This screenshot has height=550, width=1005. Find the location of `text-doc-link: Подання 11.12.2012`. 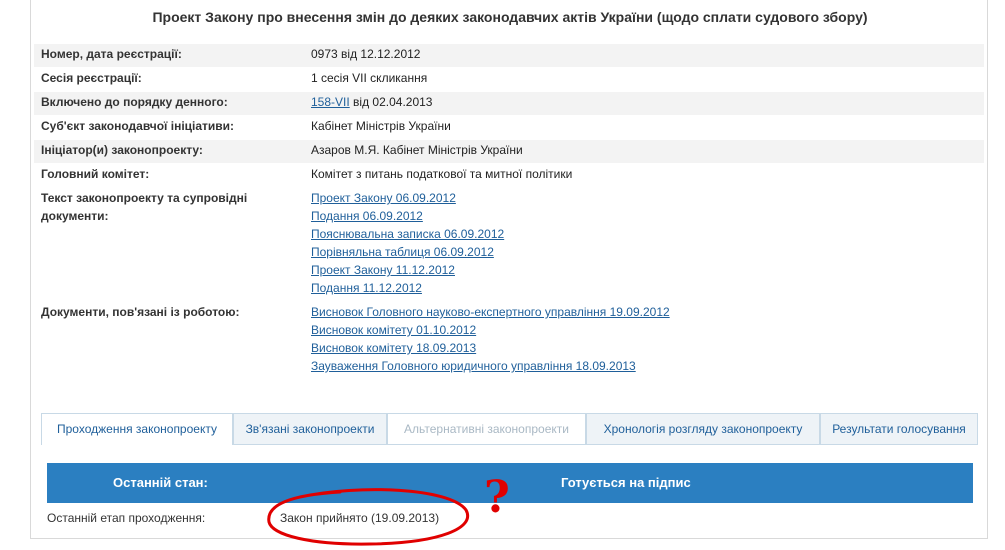

text-doc-link: Подання 11.12.2012 is located at coordinates (407, 288).